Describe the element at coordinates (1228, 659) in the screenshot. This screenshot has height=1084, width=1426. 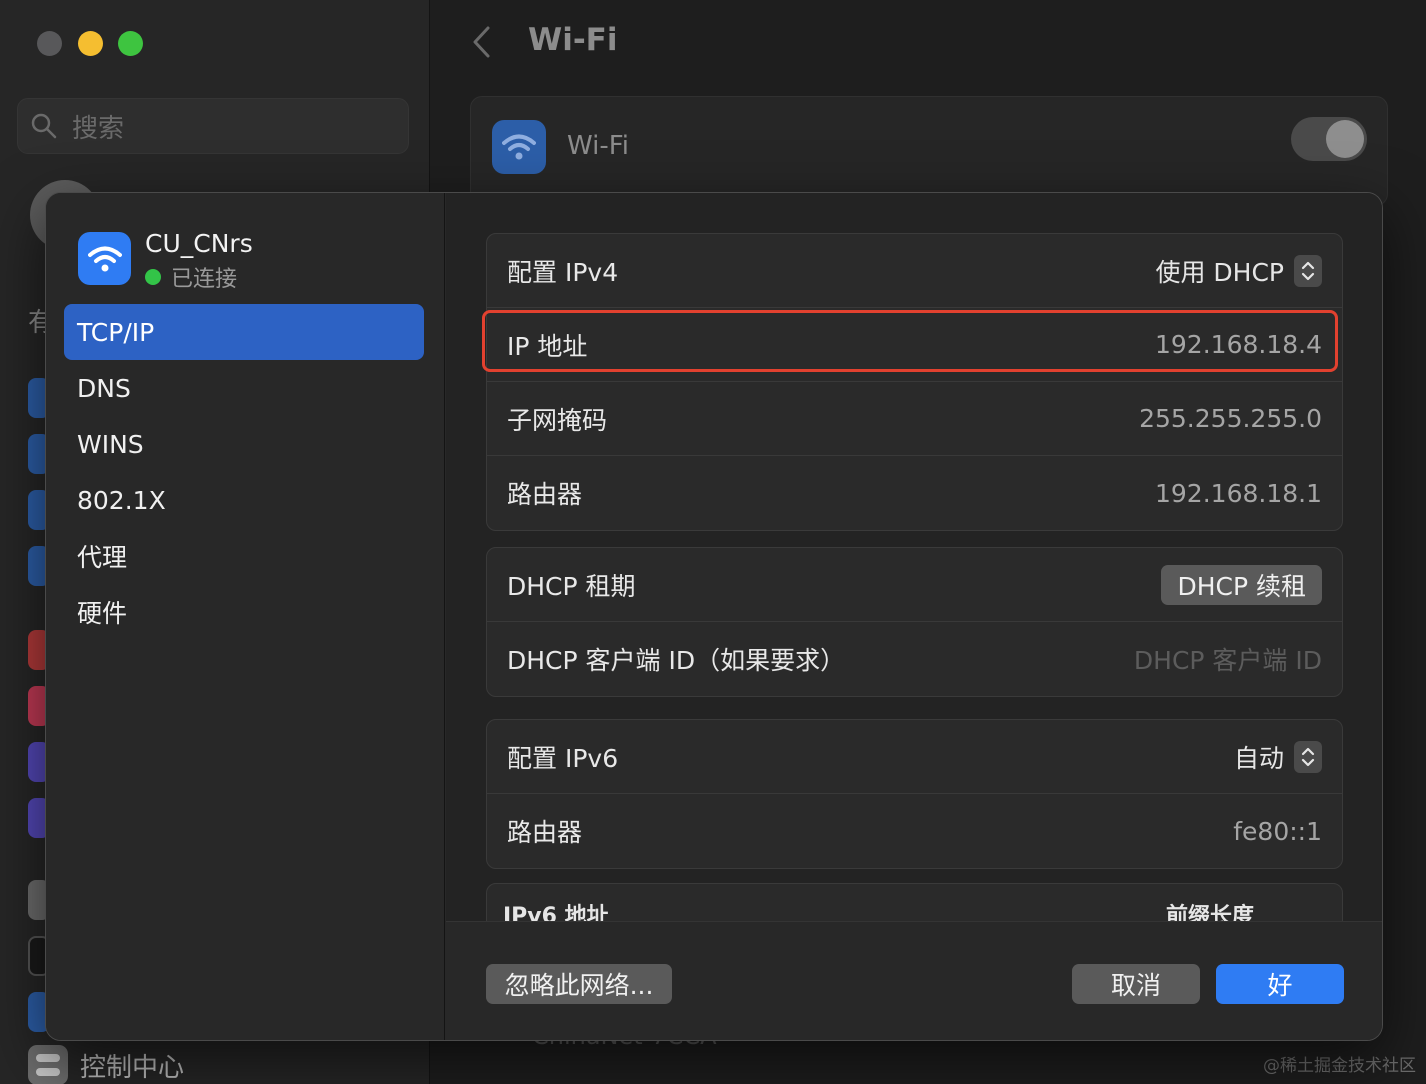
I see `dhcp-client-id-input: DHCP 客户端 ID` at that location.